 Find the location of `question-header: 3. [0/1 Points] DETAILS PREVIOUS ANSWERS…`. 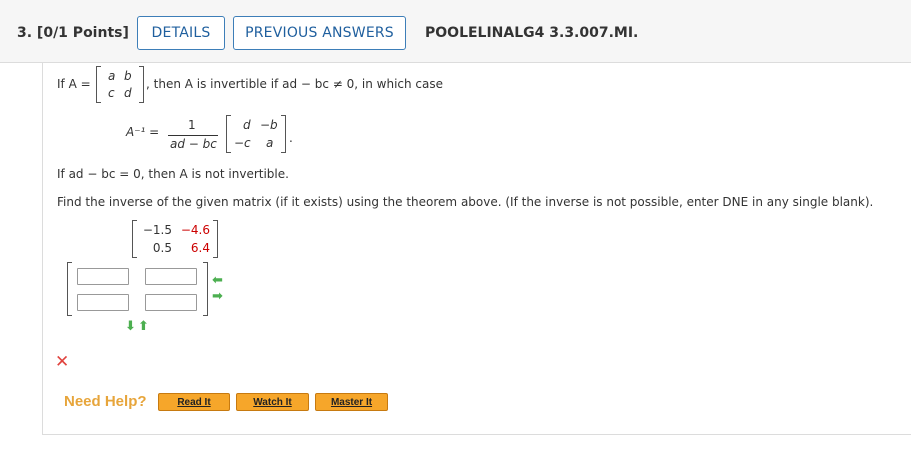

question-header: 3. [0/1 Points] DETAILS PREVIOUS ANSWERS… is located at coordinates (455, 31).